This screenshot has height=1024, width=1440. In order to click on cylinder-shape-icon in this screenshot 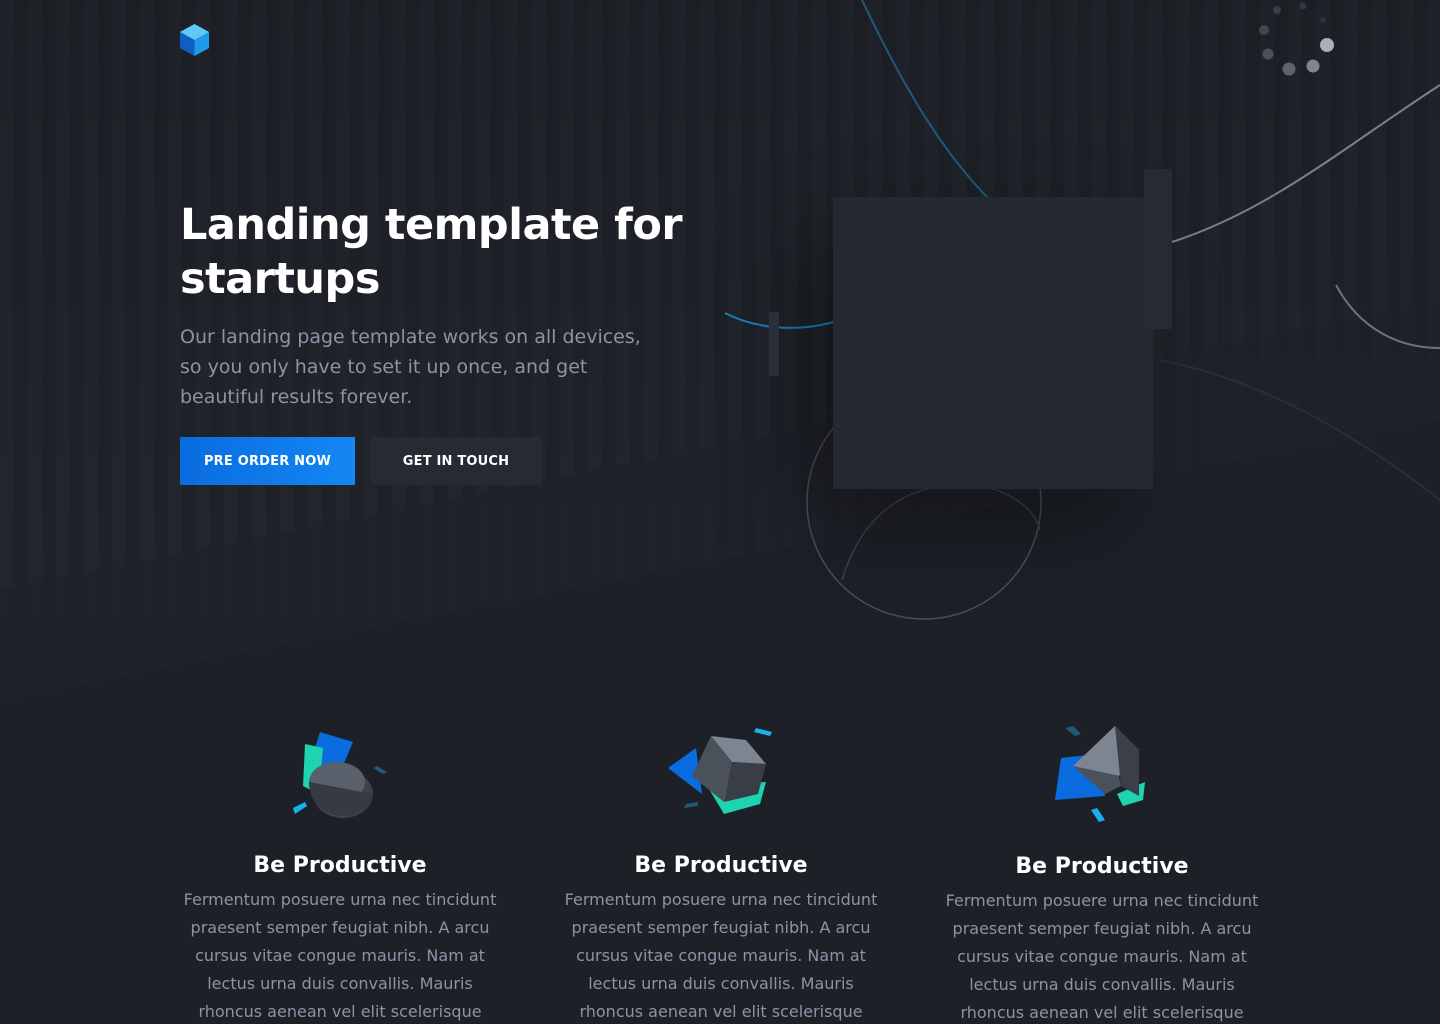, I will do `click(340, 775)`.